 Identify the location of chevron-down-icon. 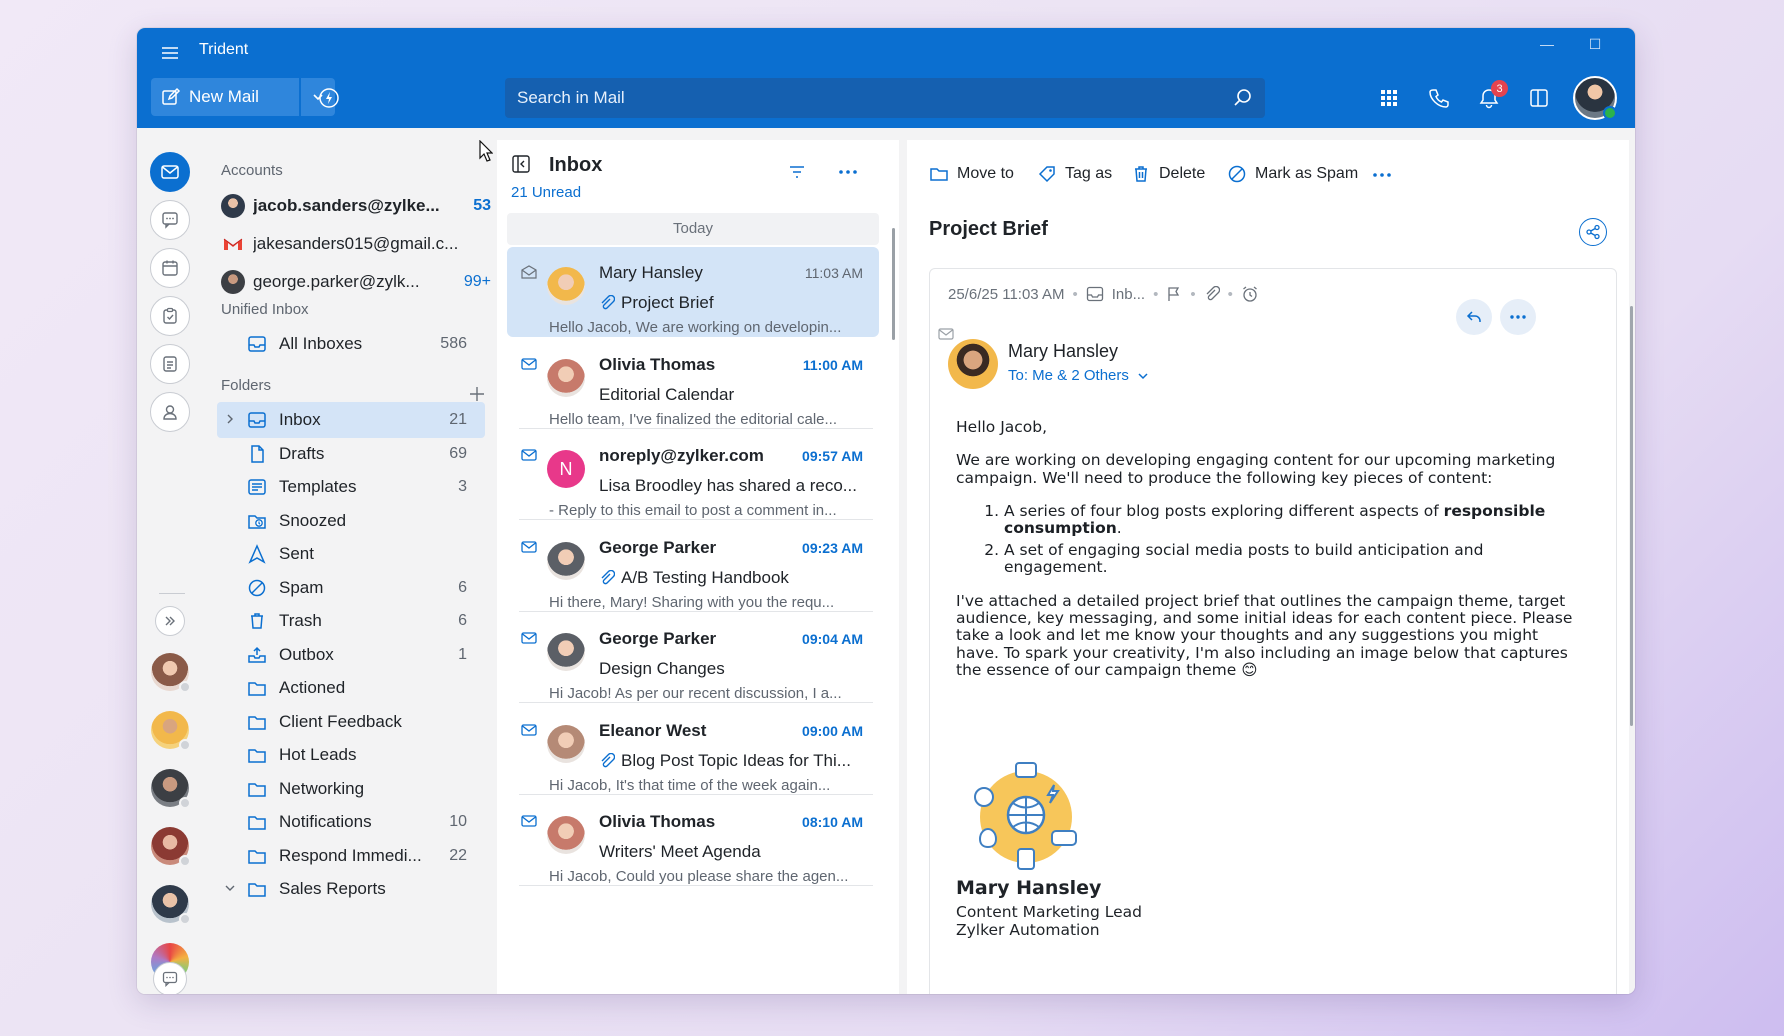
(230, 888).